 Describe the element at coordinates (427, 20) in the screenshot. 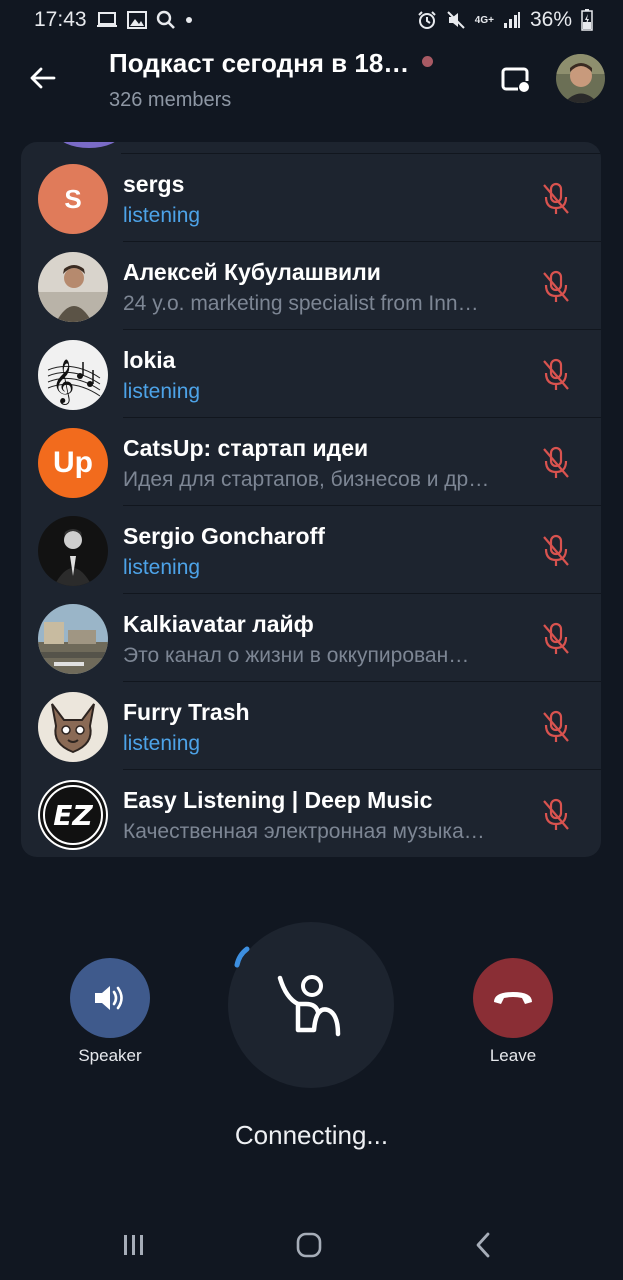

I see `alarm-icon` at that location.